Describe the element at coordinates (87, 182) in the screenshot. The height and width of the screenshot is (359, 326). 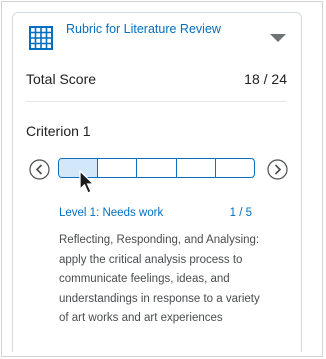
I see `mouse-pointer-icon` at that location.